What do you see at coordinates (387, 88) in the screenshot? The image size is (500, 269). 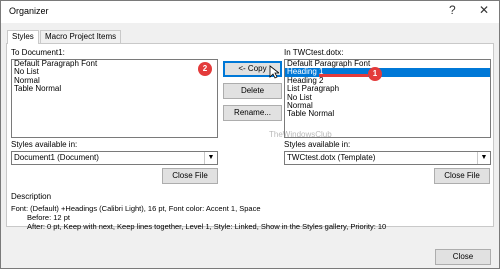 I see `list-item: List Paragraph` at bounding box center [387, 88].